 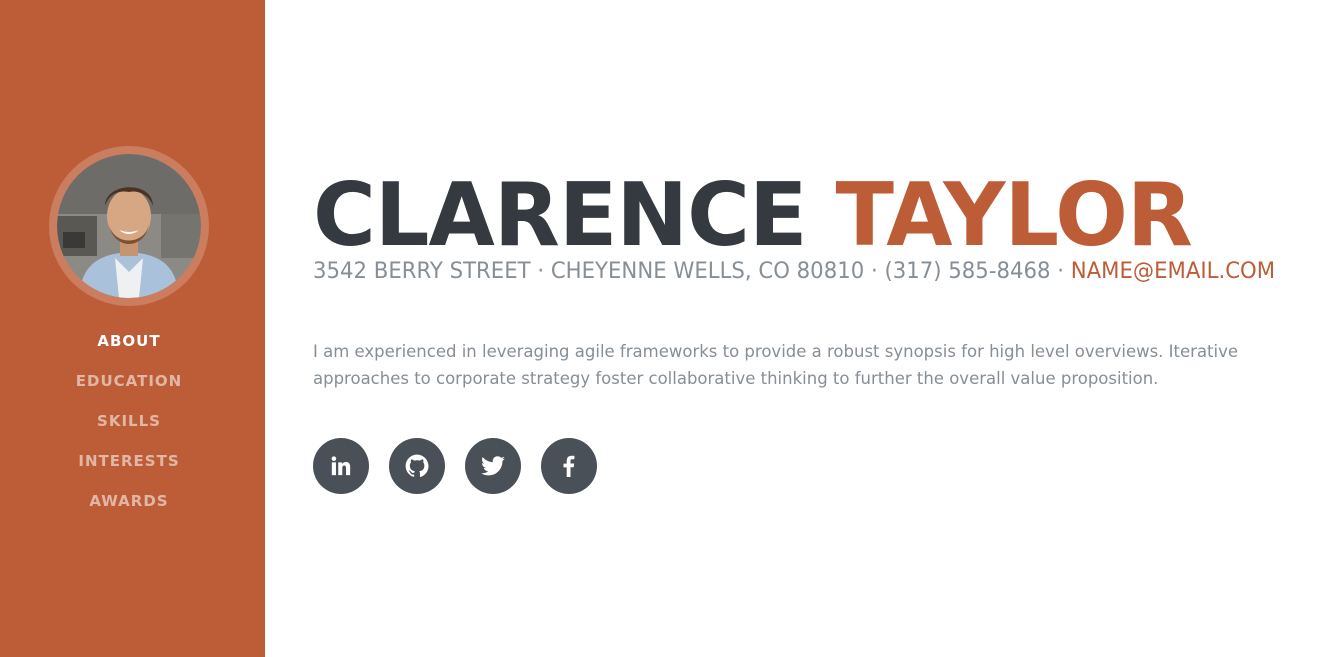 What do you see at coordinates (129, 381) in the screenshot?
I see `sidebar-link-education: EDUCATION` at bounding box center [129, 381].